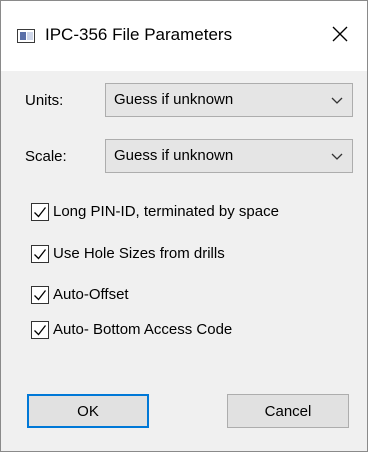  I want to click on units-label: Units:, so click(44, 100).